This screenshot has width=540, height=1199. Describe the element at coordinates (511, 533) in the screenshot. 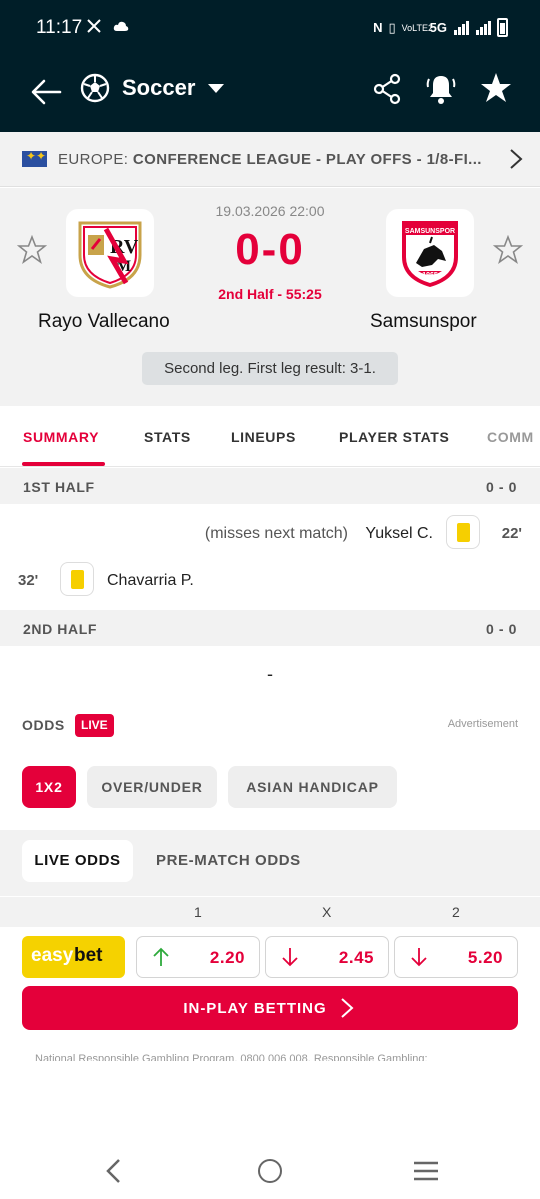

I see `incident-minute: 22'` at that location.